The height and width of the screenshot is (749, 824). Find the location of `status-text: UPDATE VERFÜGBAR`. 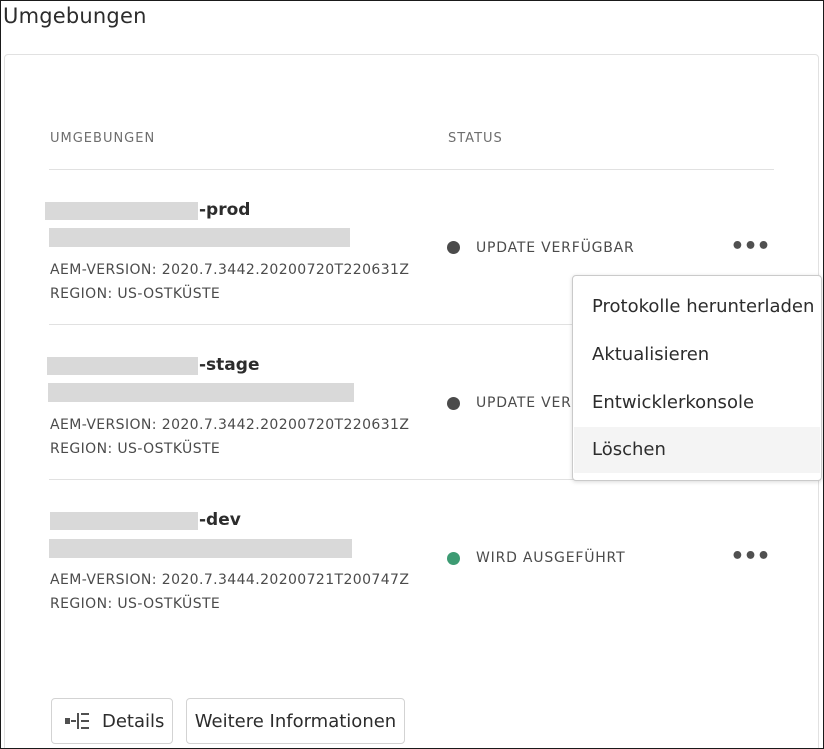

status-text: UPDATE VERFÜGBAR is located at coordinates (555, 248).